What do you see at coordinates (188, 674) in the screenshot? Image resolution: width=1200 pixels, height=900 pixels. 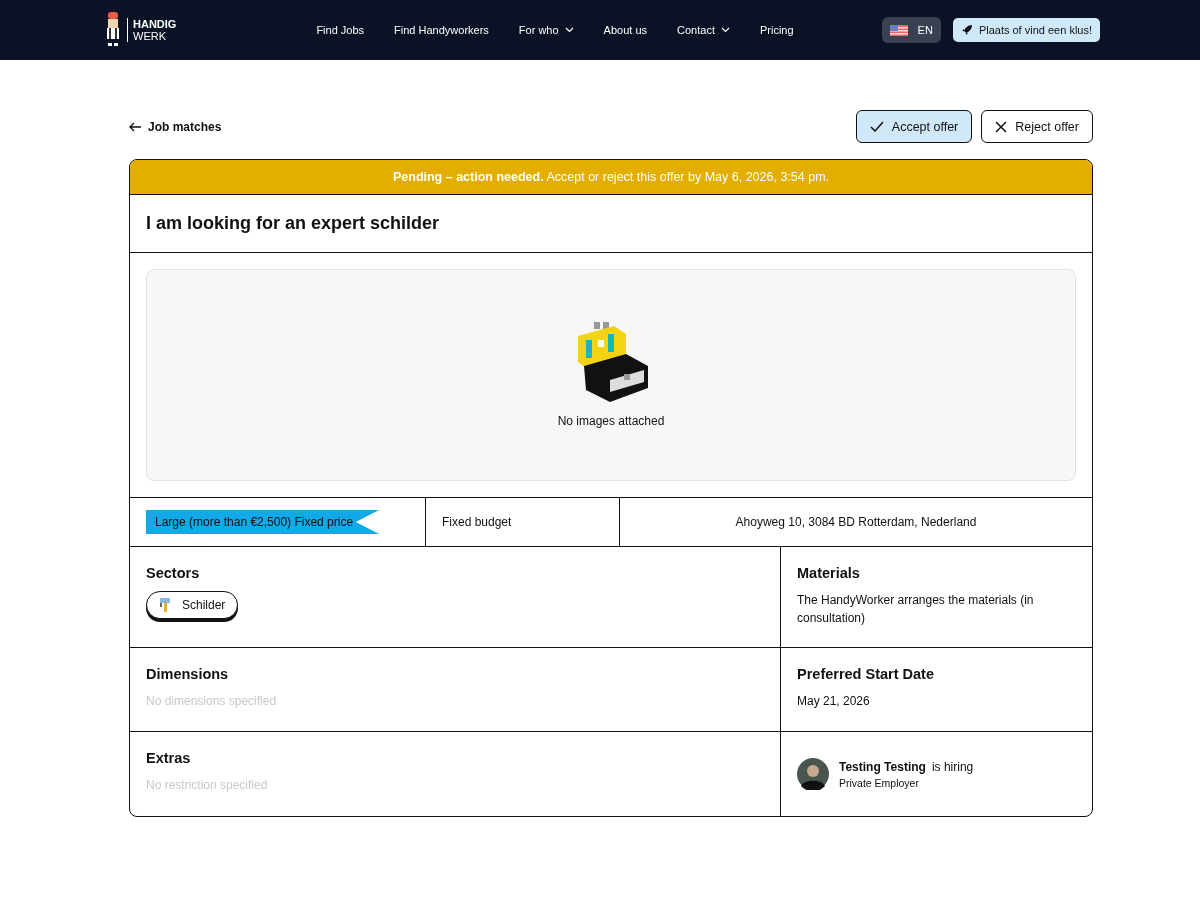 I see `section-title: Dimensions` at bounding box center [188, 674].